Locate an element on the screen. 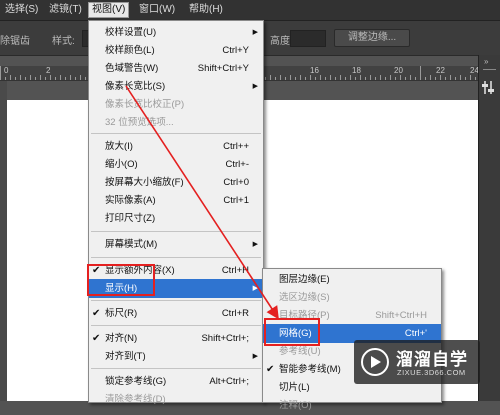 This screenshot has width=500, height=415. watermark-brand: 溜溜自学 is located at coordinates (432, 359).